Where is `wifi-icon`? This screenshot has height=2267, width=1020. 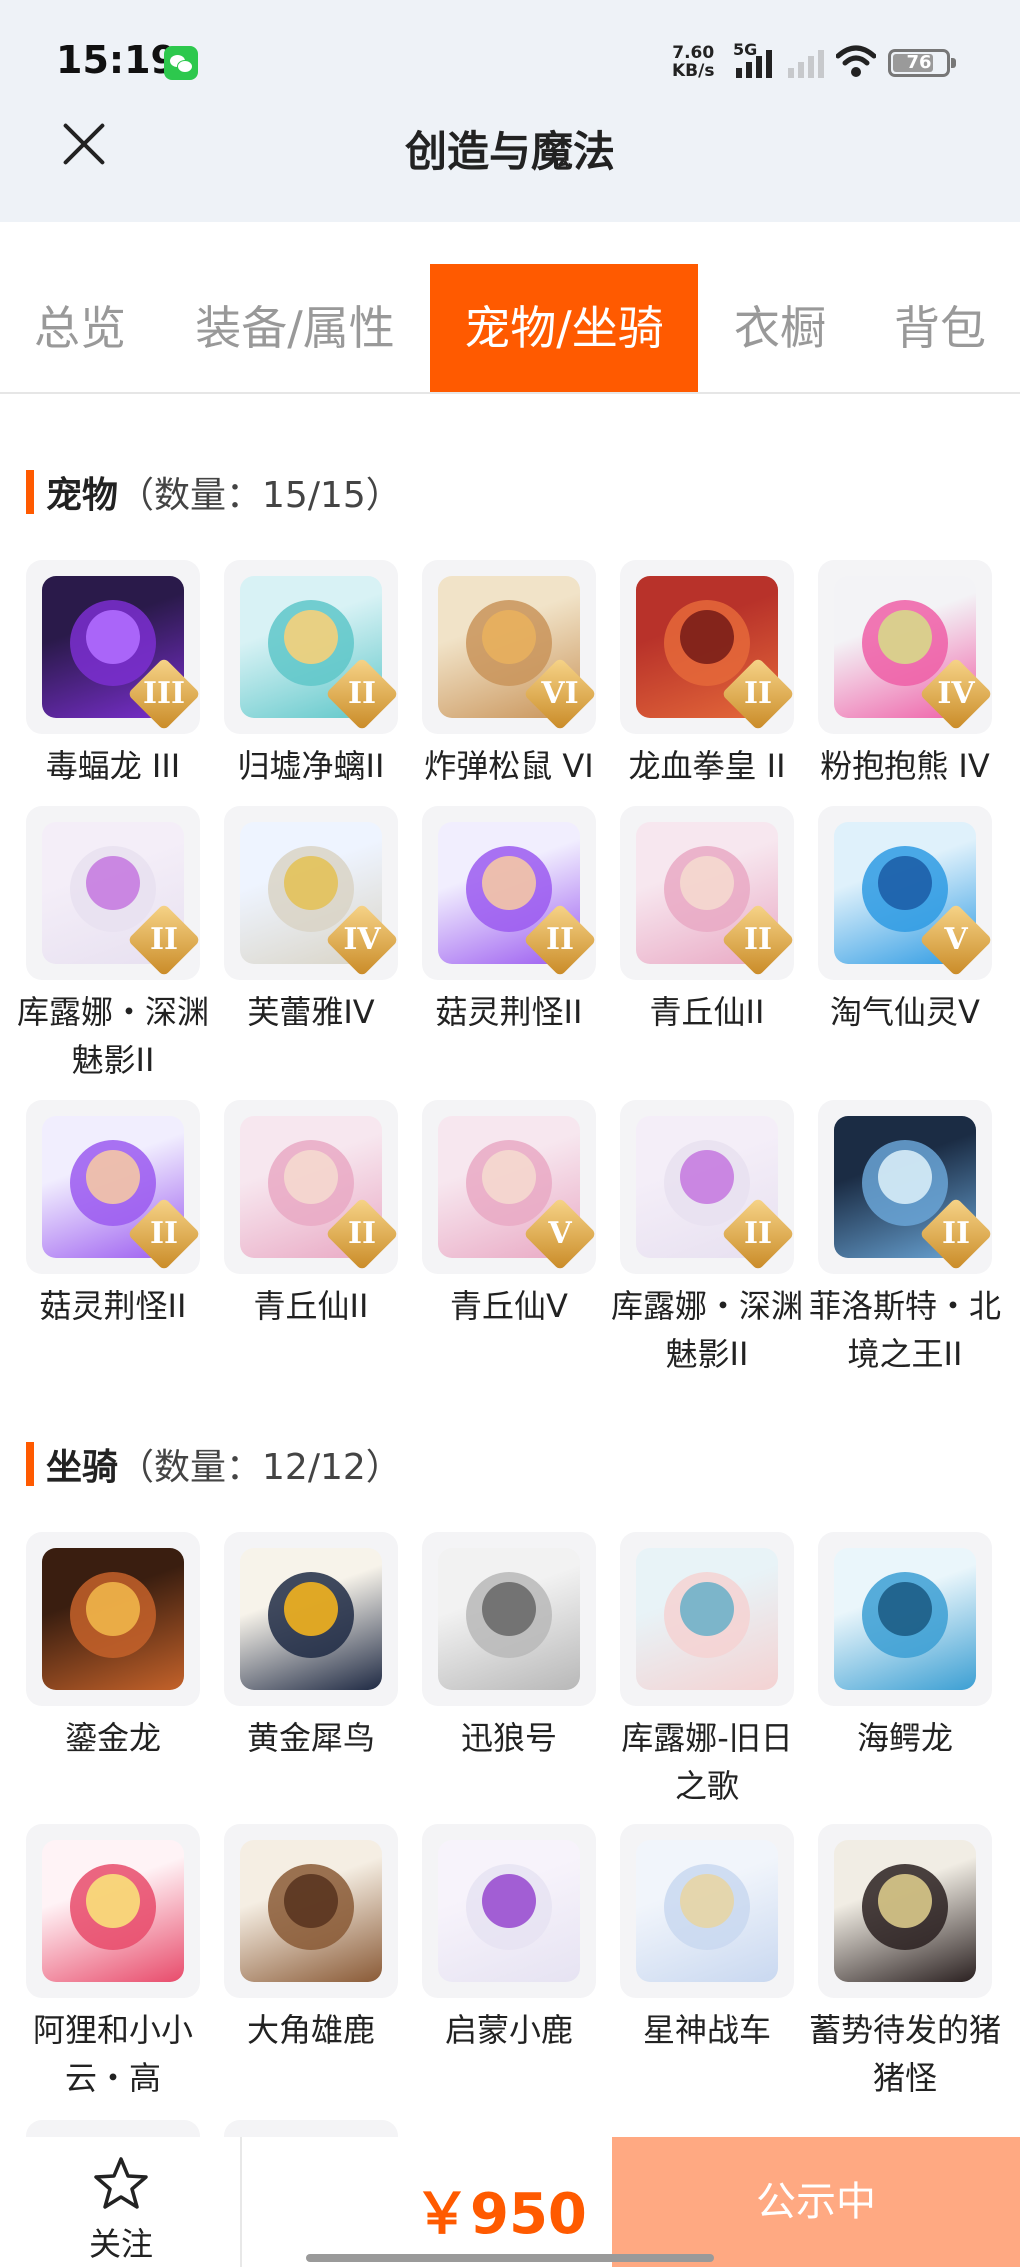 wifi-icon is located at coordinates (856, 61).